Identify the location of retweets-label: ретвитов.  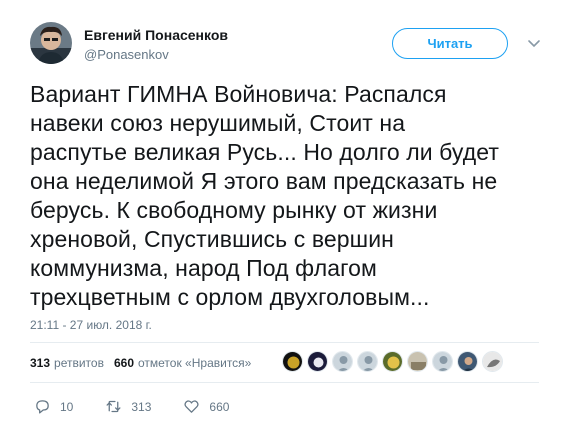
(79, 363).